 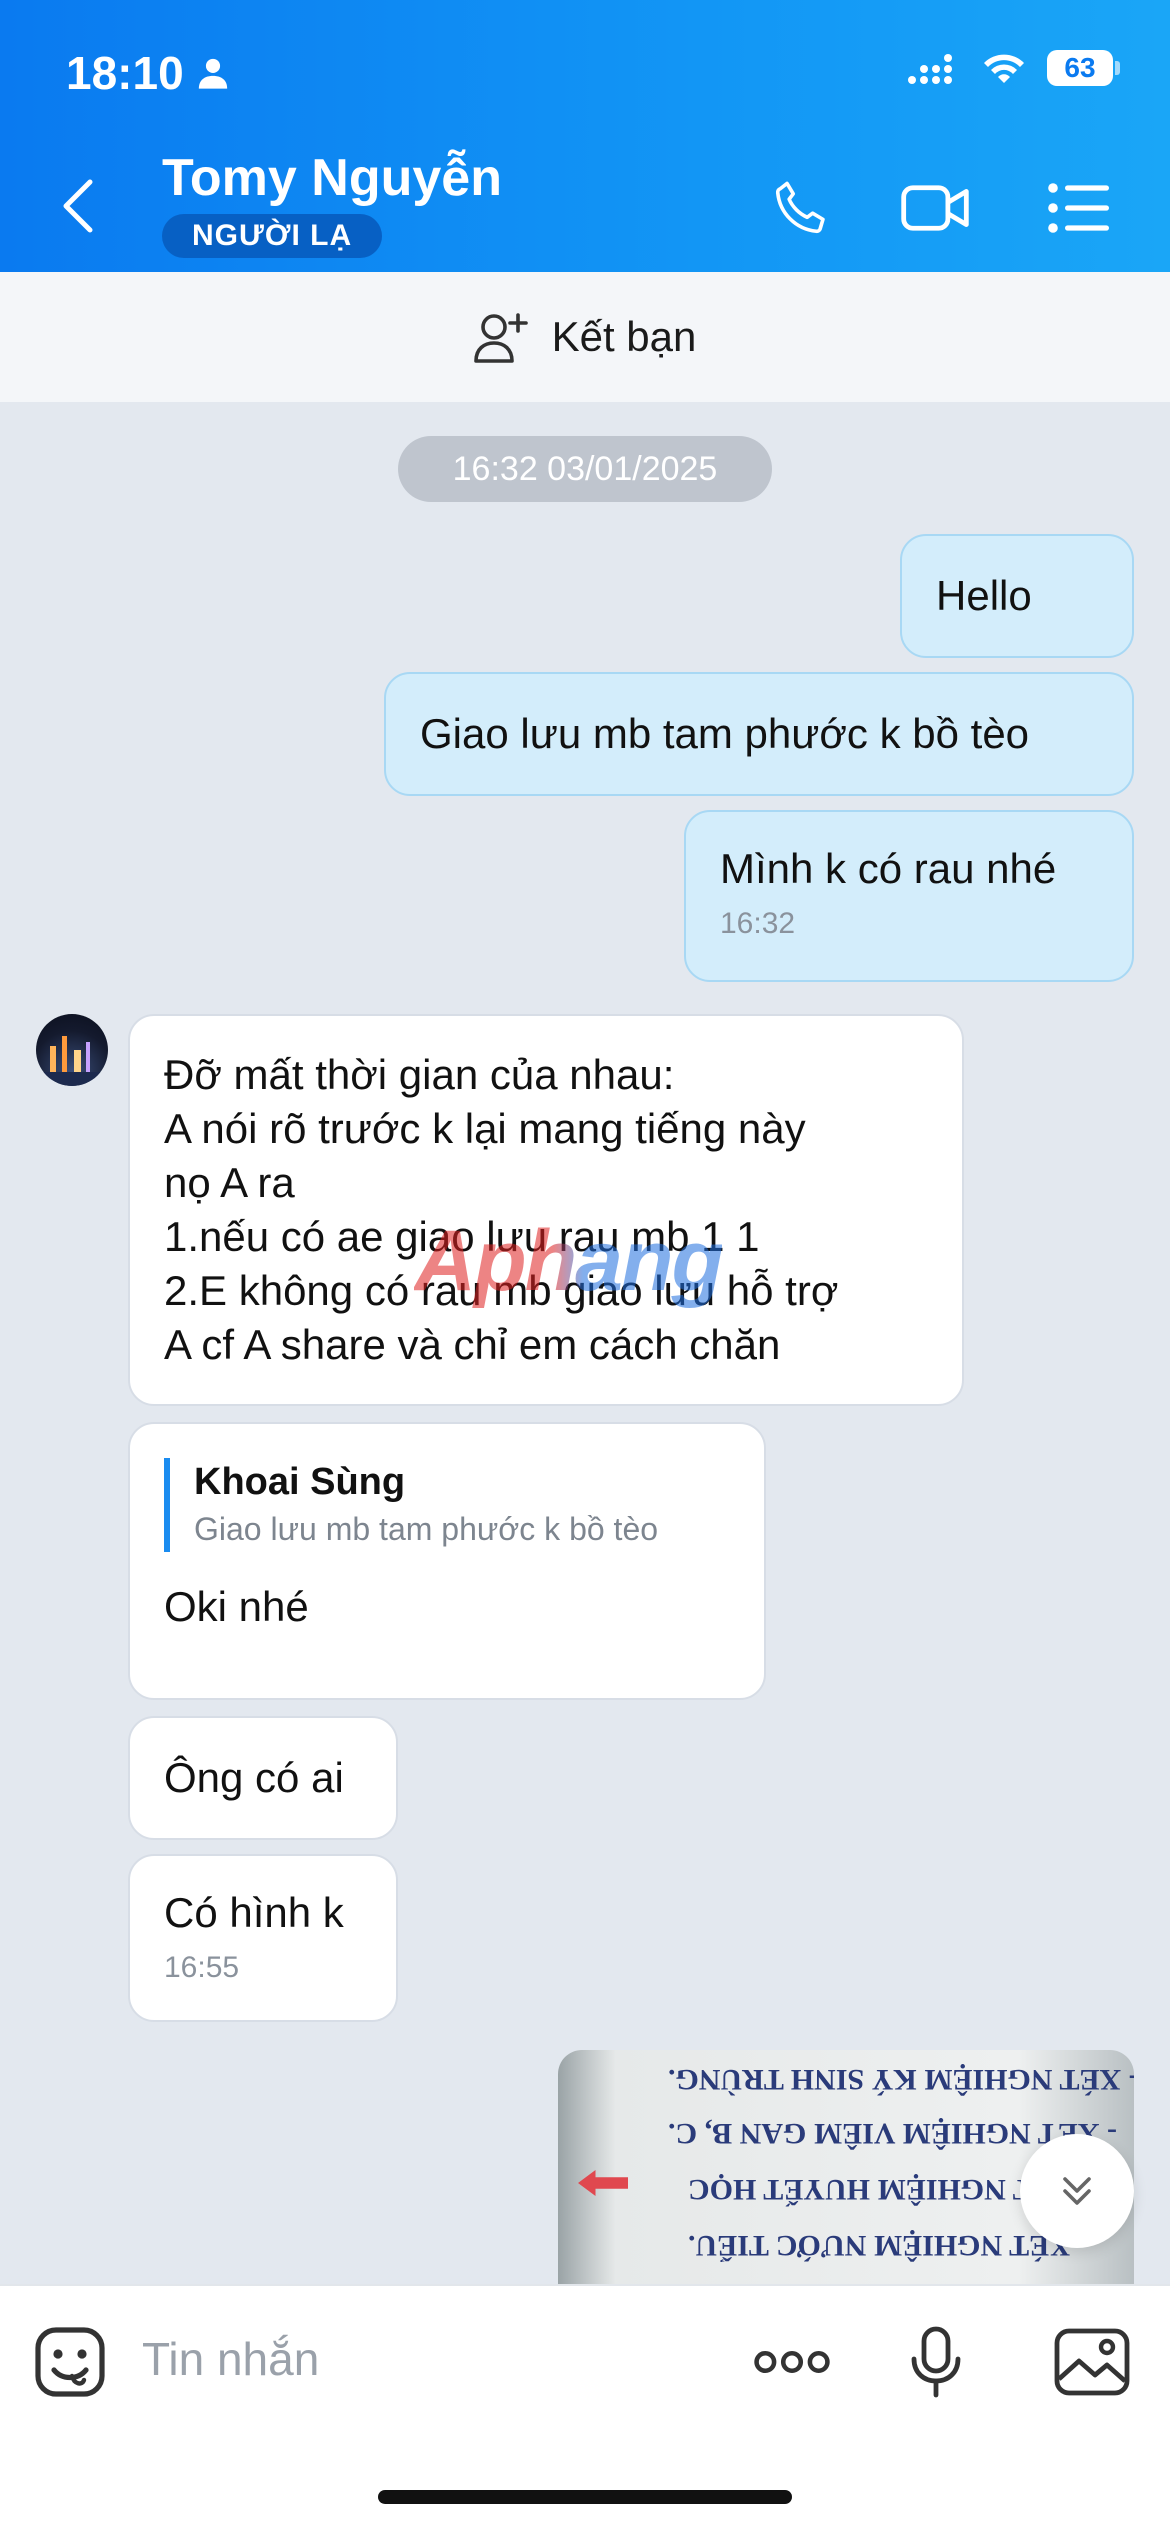 I want to click on add-friend-button: Kết bạn, so click(x=585, y=337).